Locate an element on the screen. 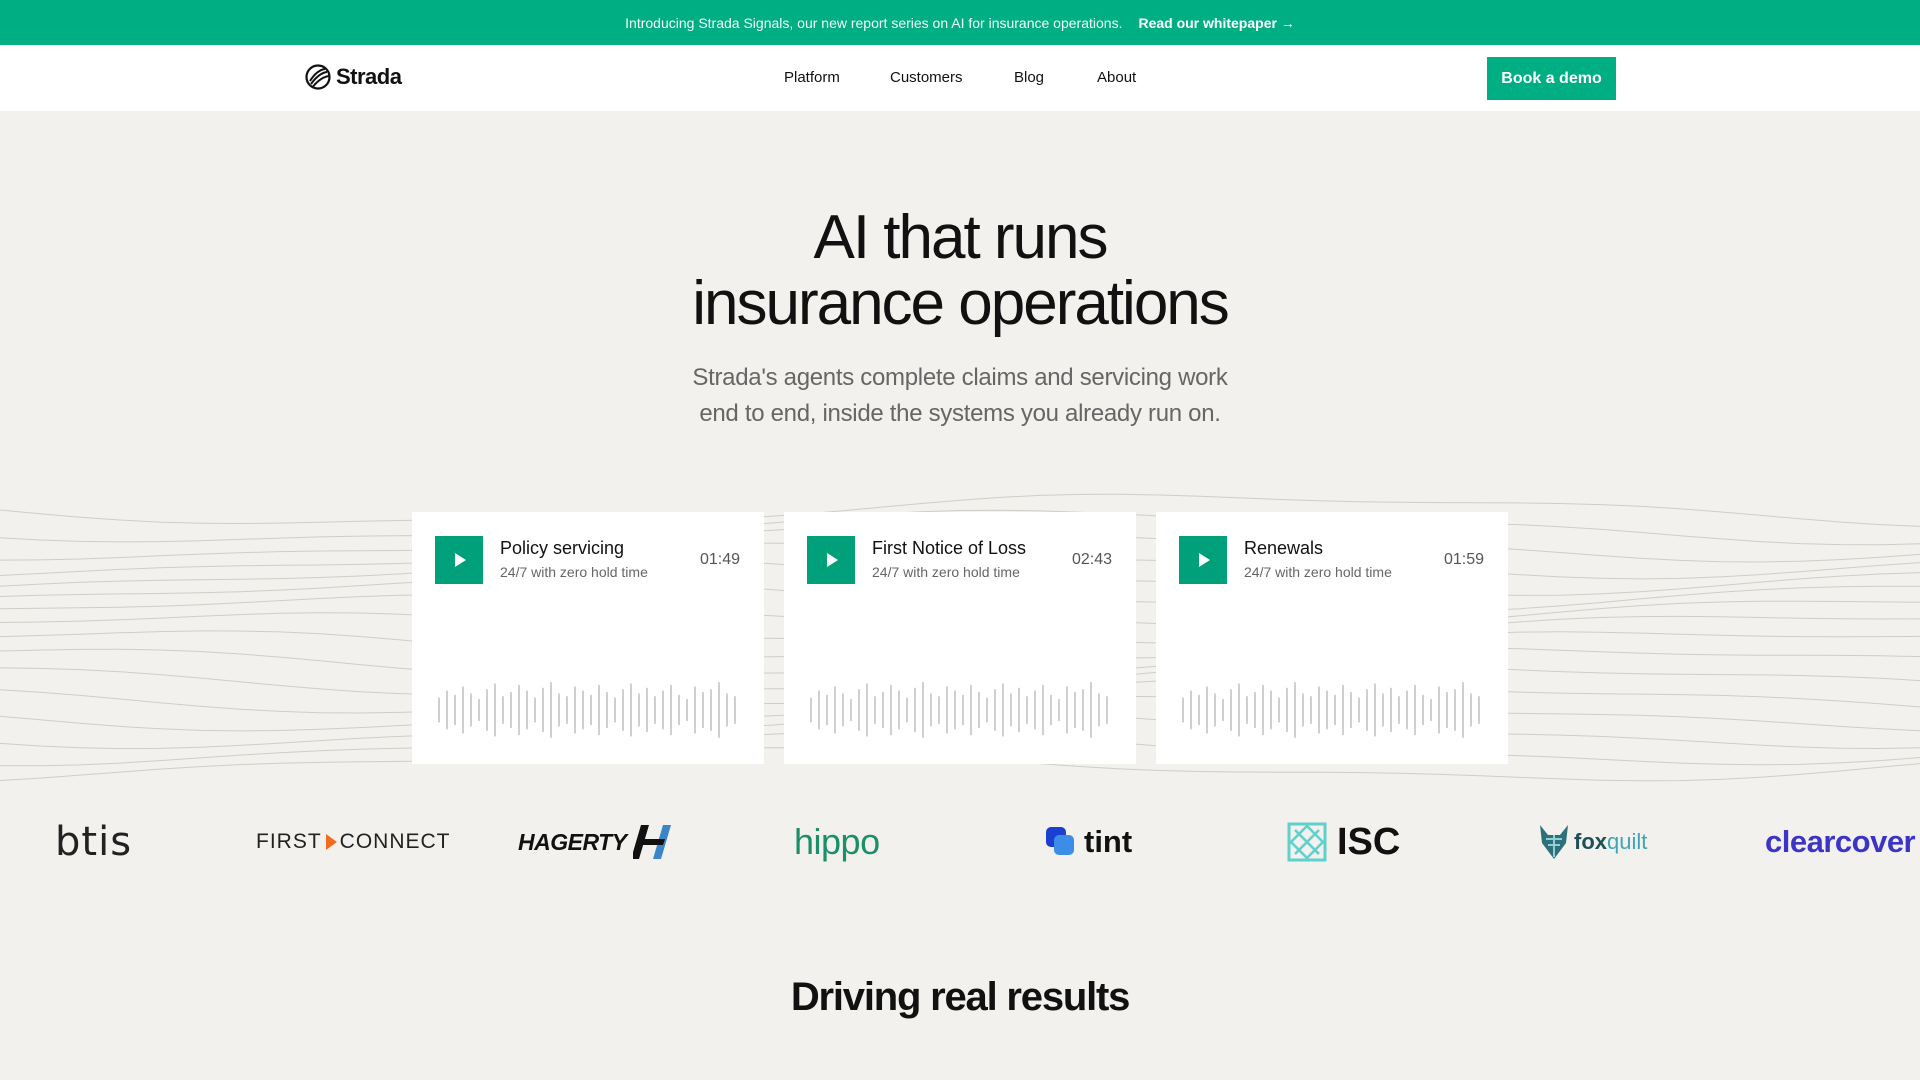 The height and width of the screenshot is (1080, 1920). foxquilt-icon is located at coordinates (1554, 842).